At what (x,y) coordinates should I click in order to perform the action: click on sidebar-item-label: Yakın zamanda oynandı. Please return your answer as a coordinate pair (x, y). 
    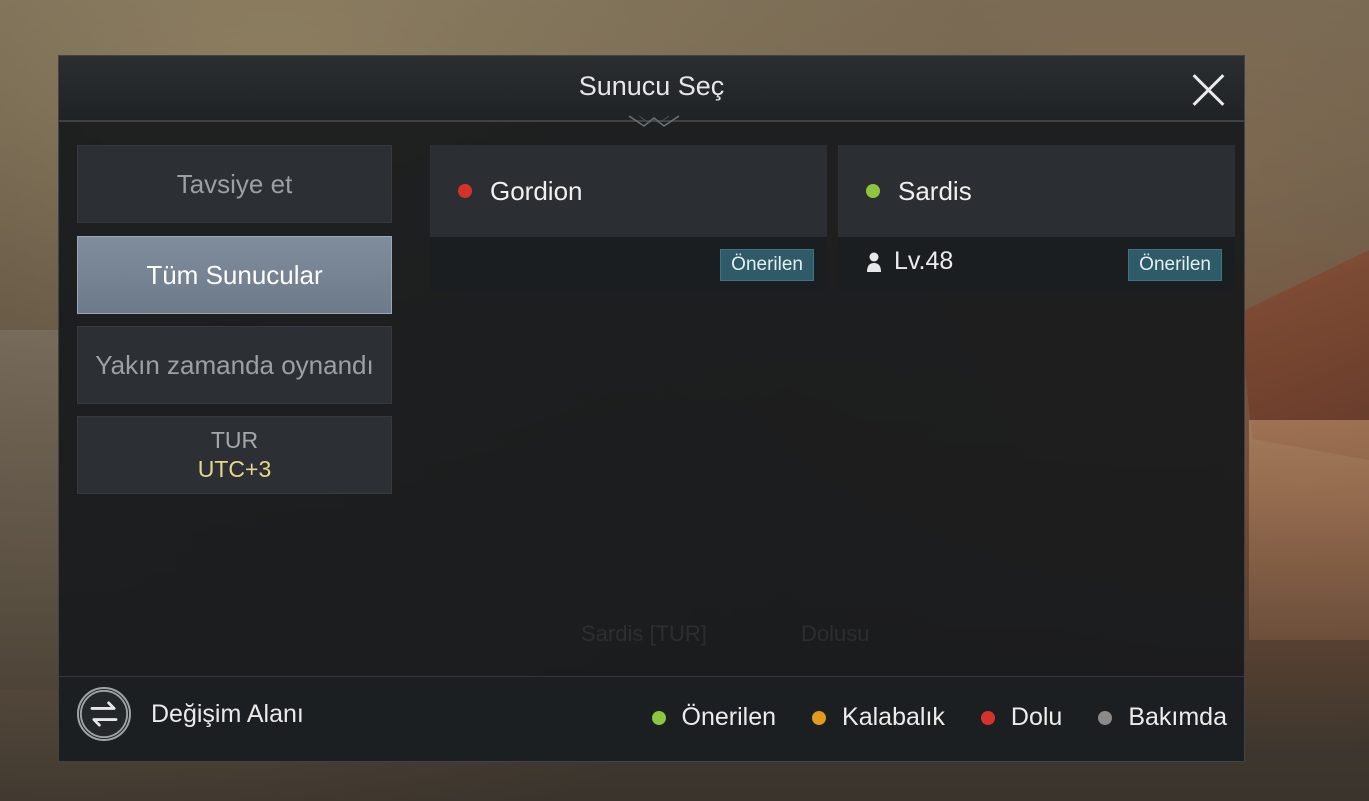
    Looking at the image, I should click on (234, 364).